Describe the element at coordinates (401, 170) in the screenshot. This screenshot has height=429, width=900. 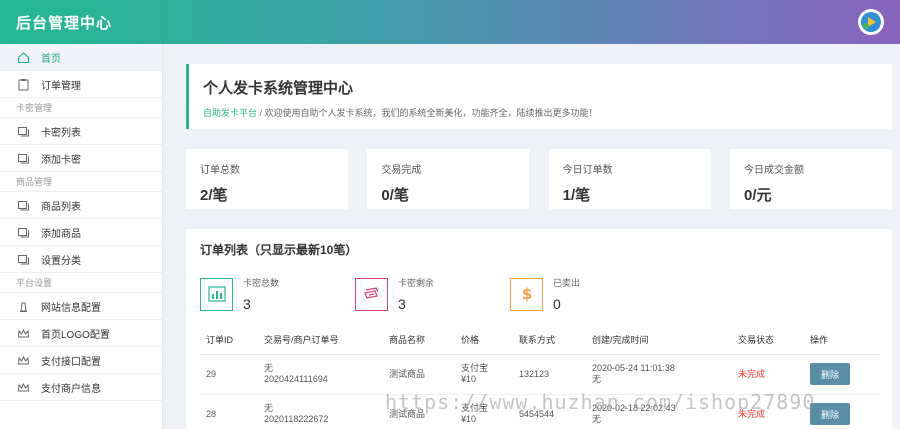
I see `stat-label: 交易完成` at that location.